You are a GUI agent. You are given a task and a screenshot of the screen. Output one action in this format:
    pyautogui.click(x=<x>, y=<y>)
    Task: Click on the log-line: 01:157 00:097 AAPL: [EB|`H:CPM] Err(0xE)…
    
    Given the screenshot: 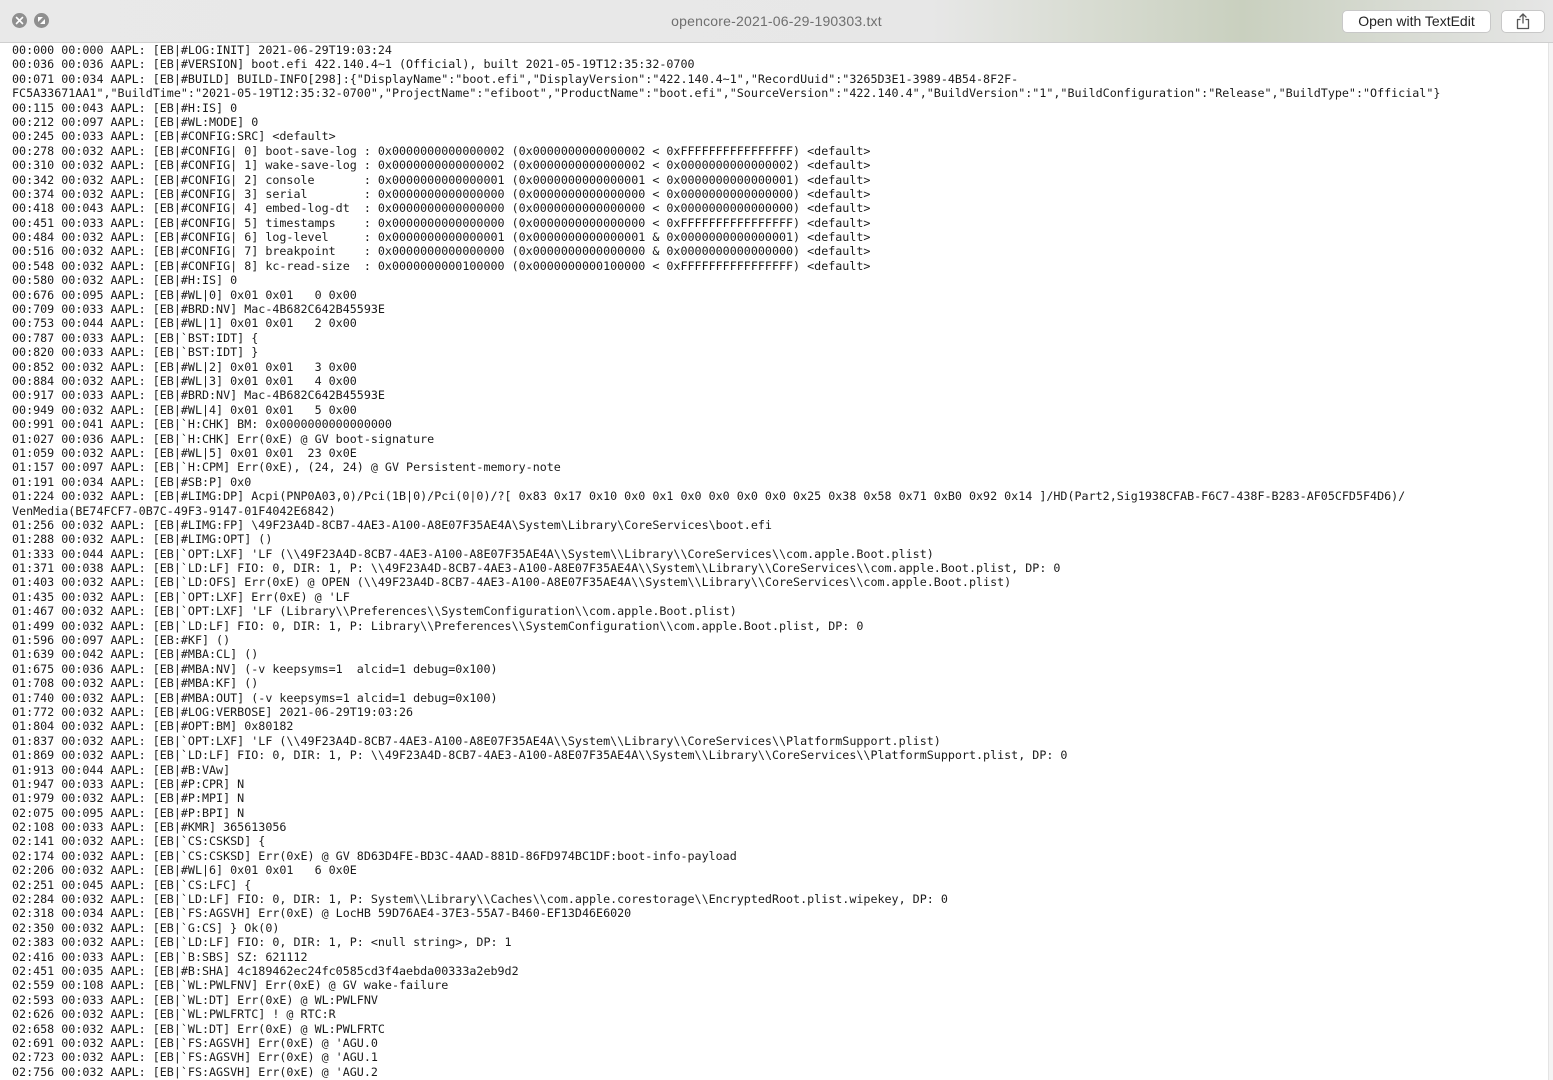 What is the action you would take?
    pyautogui.click(x=286, y=467)
    